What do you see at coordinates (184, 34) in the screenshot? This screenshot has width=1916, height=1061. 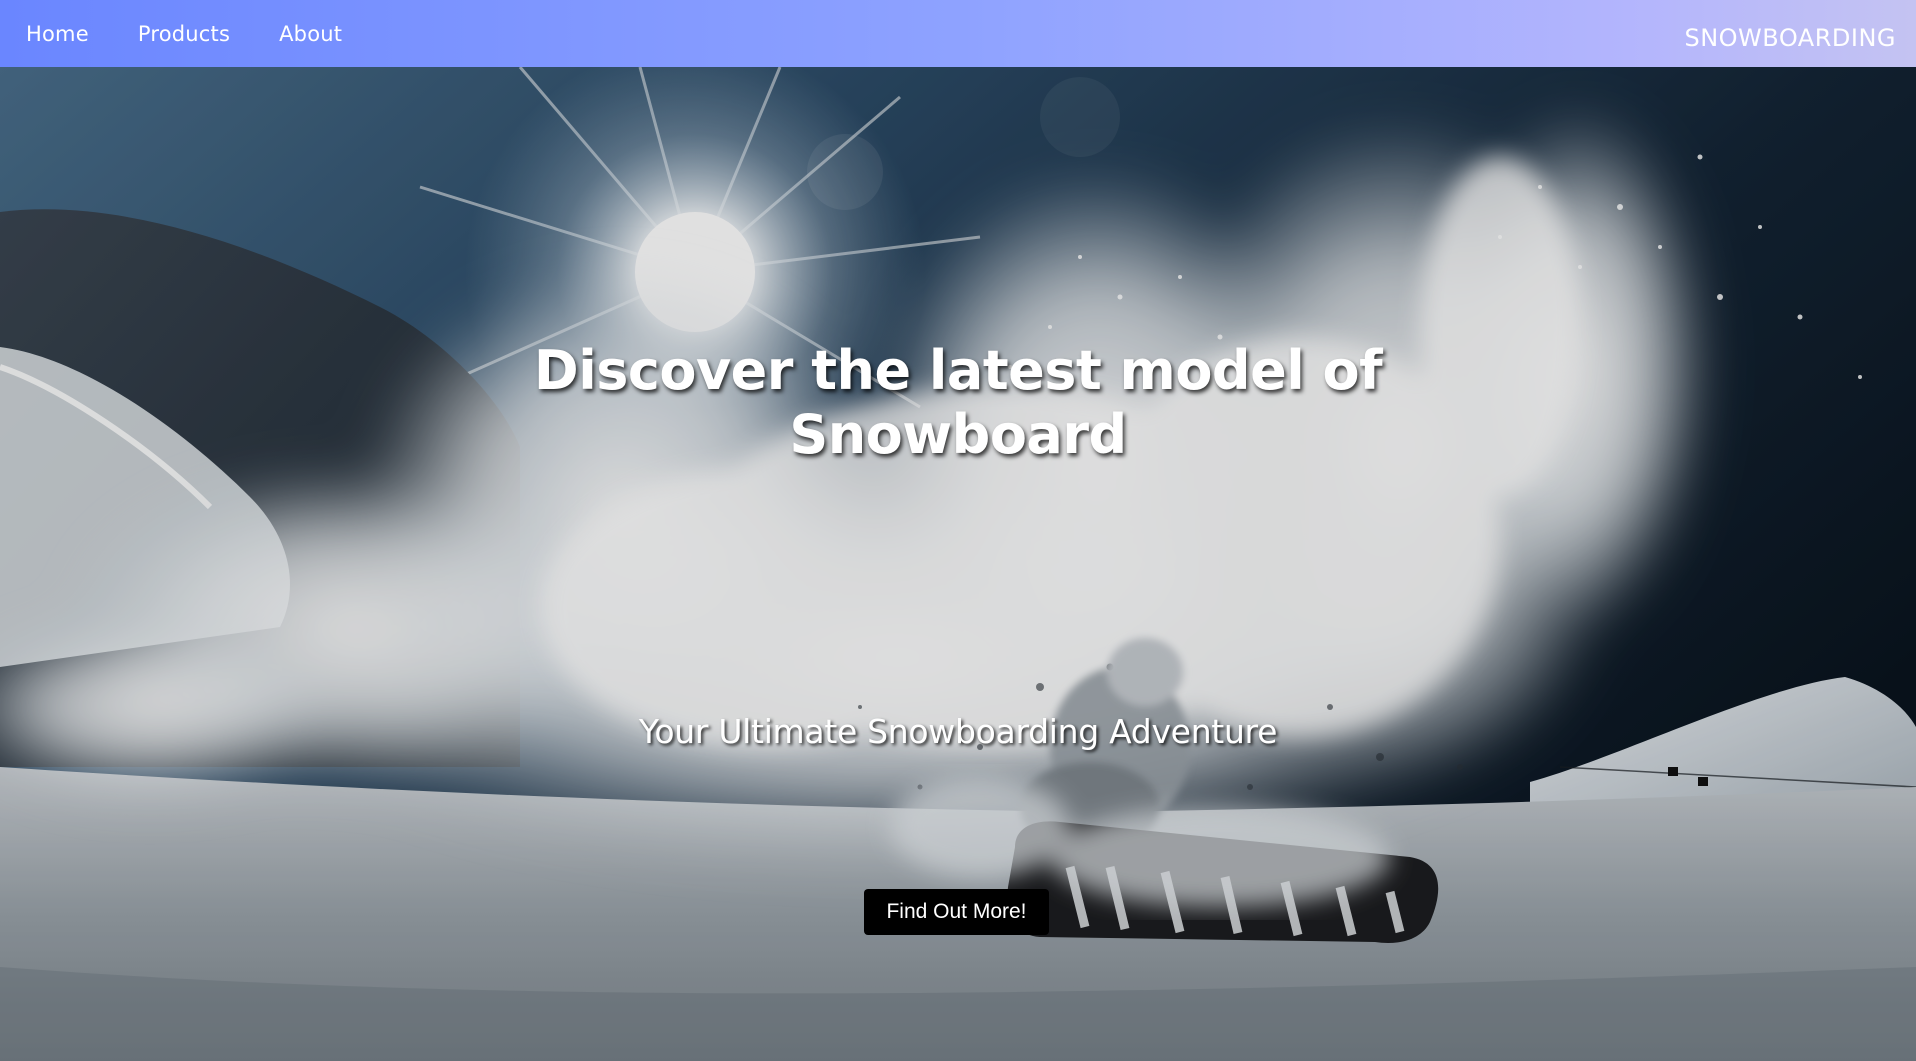 I see `nav-link-products: Products` at bounding box center [184, 34].